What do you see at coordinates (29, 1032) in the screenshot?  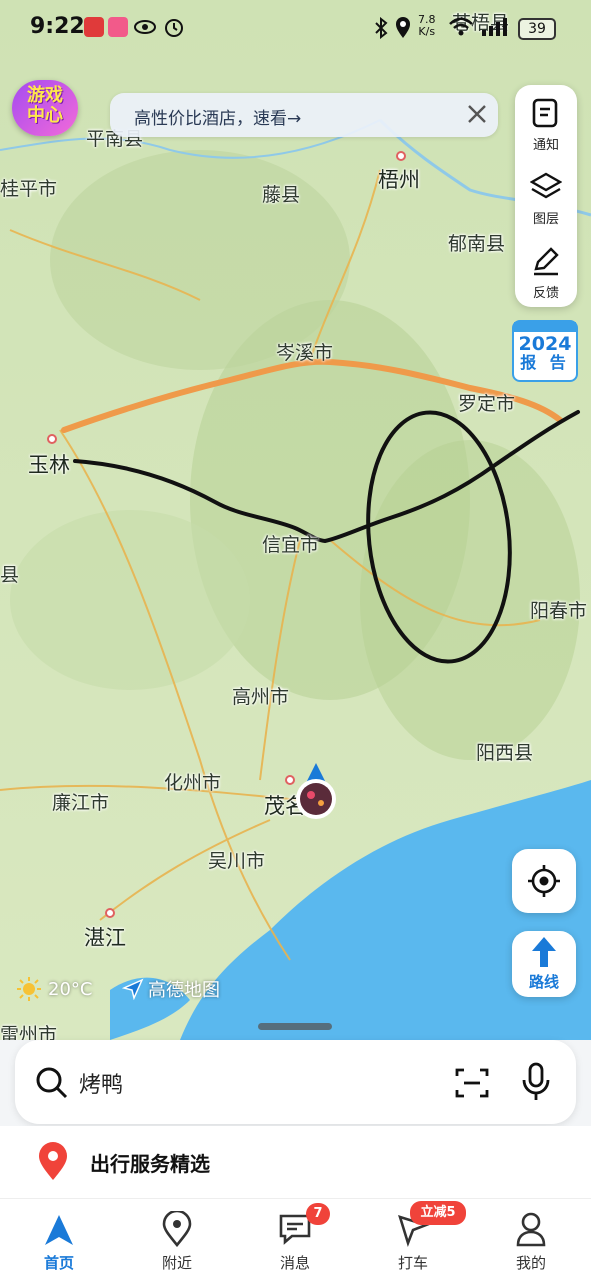 I see `place-leizhou: 雷州市` at bounding box center [29, 1032].